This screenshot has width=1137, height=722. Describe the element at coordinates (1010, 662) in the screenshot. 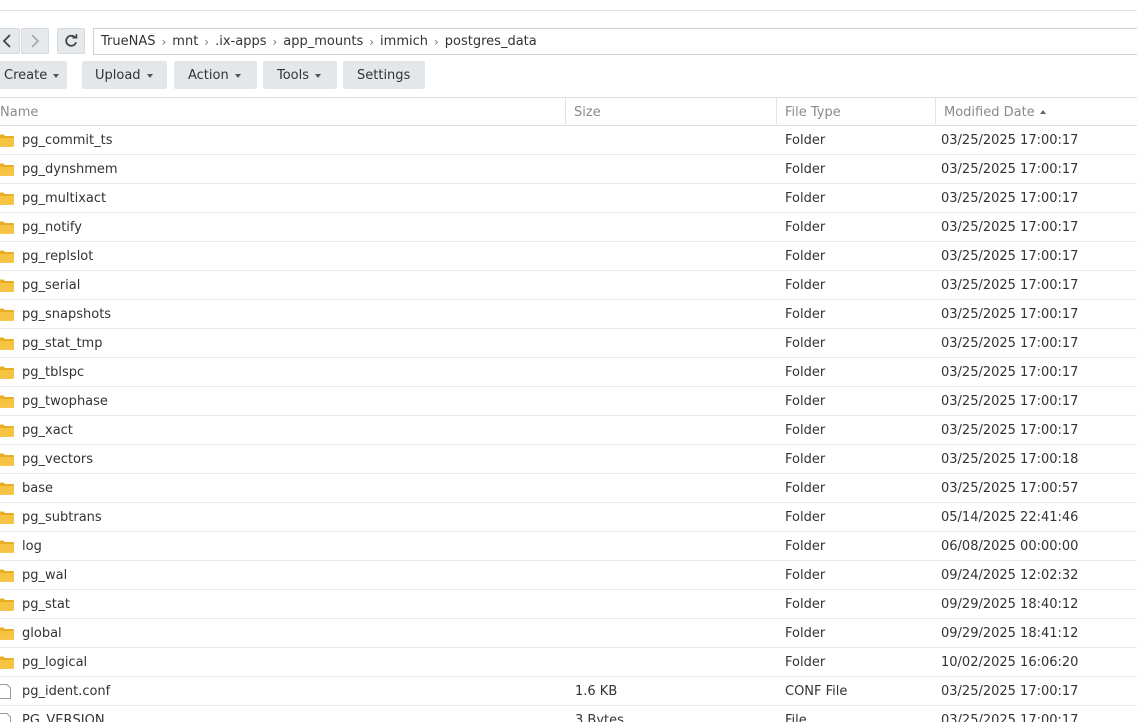

I see `file-modified-date: 10/02/2025 16:06:20` at that location.